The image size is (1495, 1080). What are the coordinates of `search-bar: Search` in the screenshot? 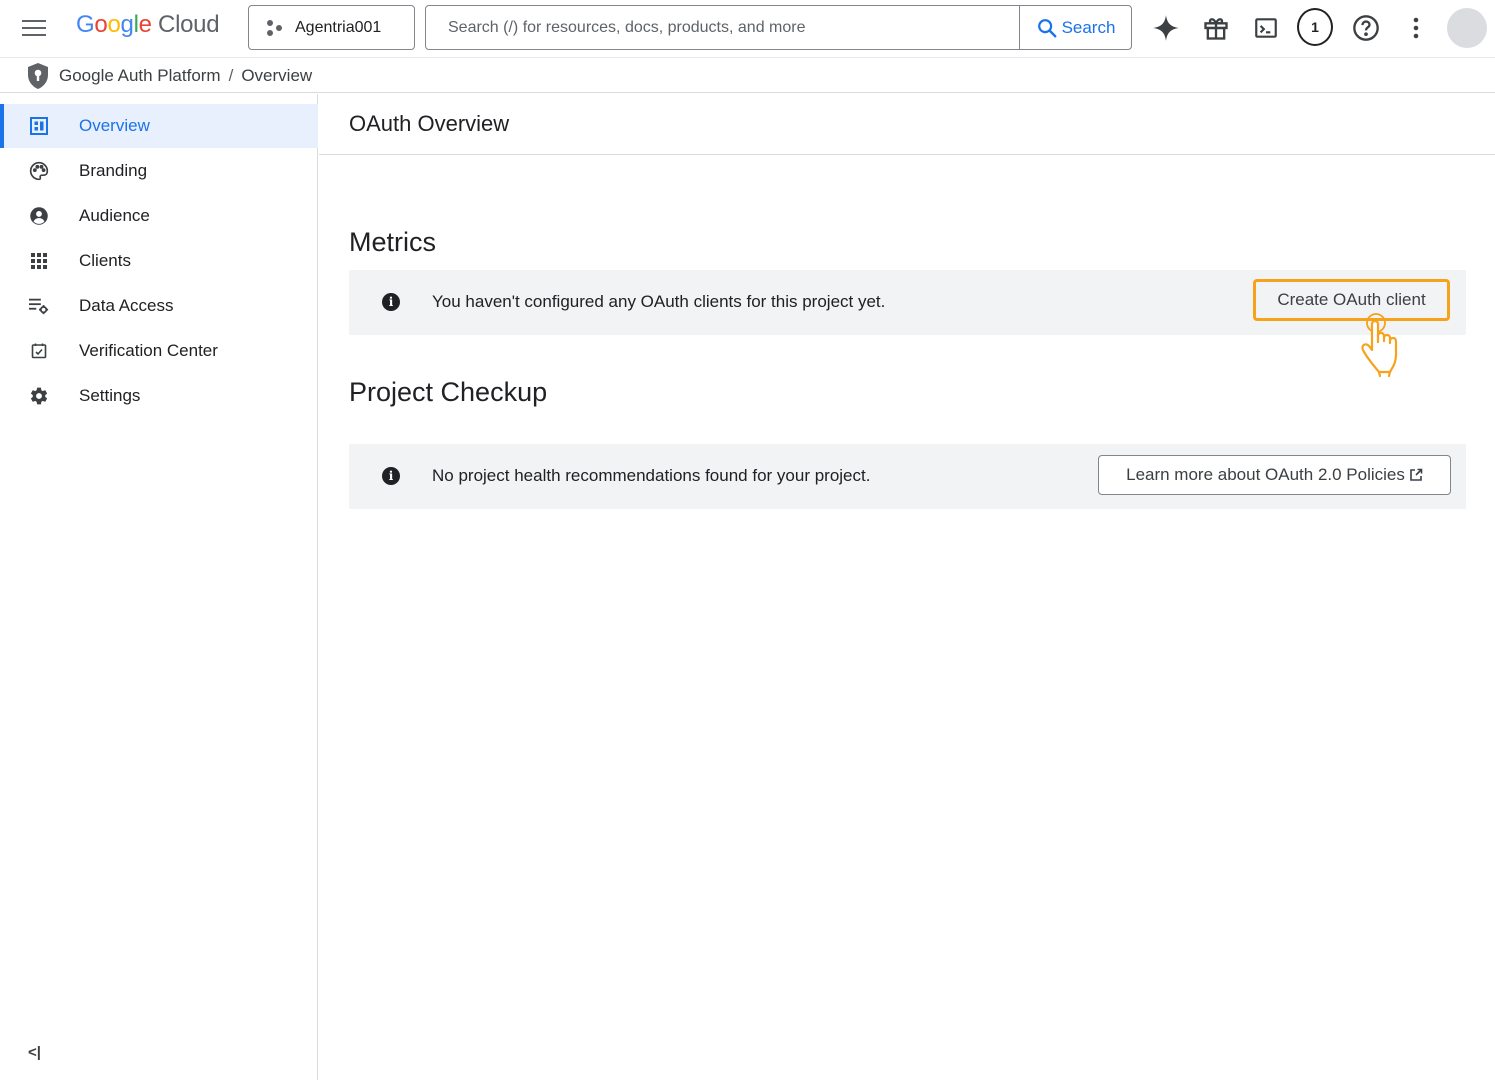 It's located at (778, 27).